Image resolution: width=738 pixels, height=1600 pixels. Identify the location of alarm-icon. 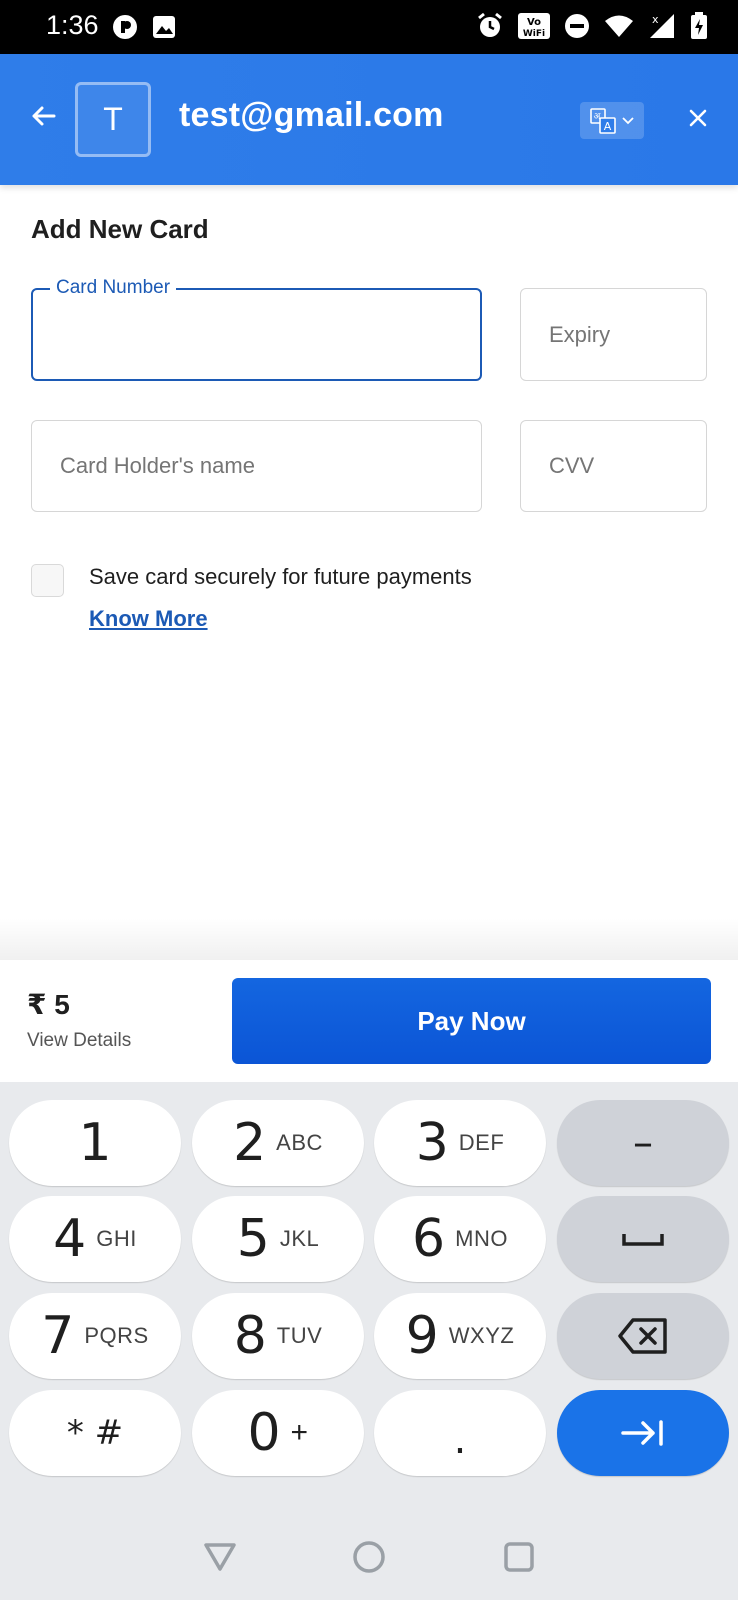
(490, 26).